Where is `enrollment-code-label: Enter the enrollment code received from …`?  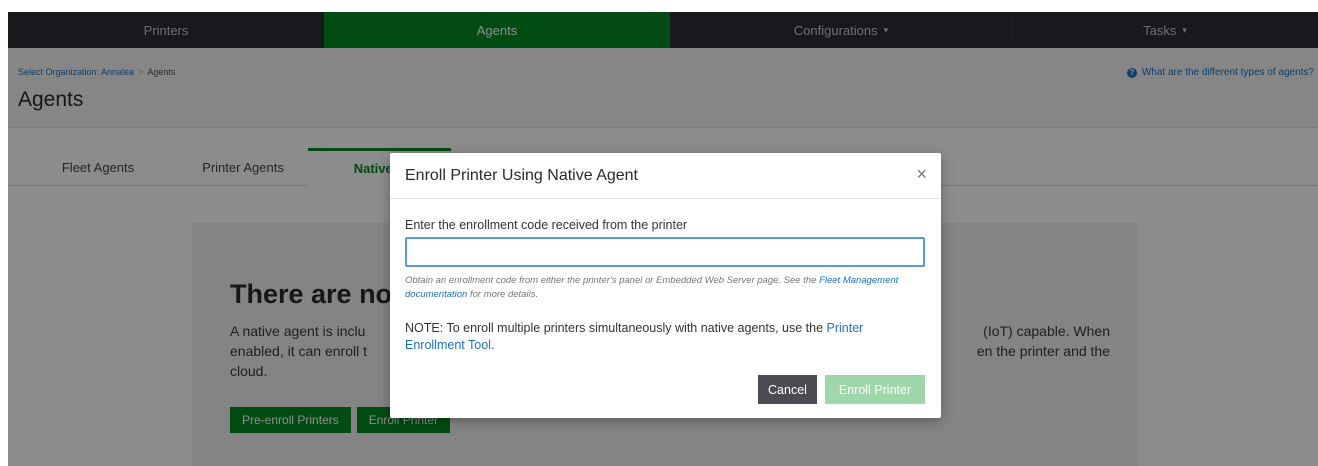 enrollment-code-label: Enter the enrollment code received from … is located at coordinates (546, 225).